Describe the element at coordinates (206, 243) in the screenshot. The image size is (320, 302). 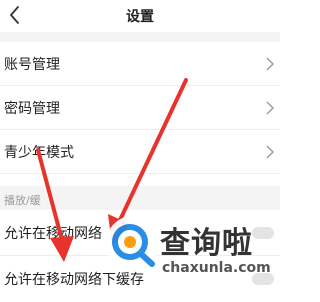
I see `watermark-text-cn: 查询啦` at that location.